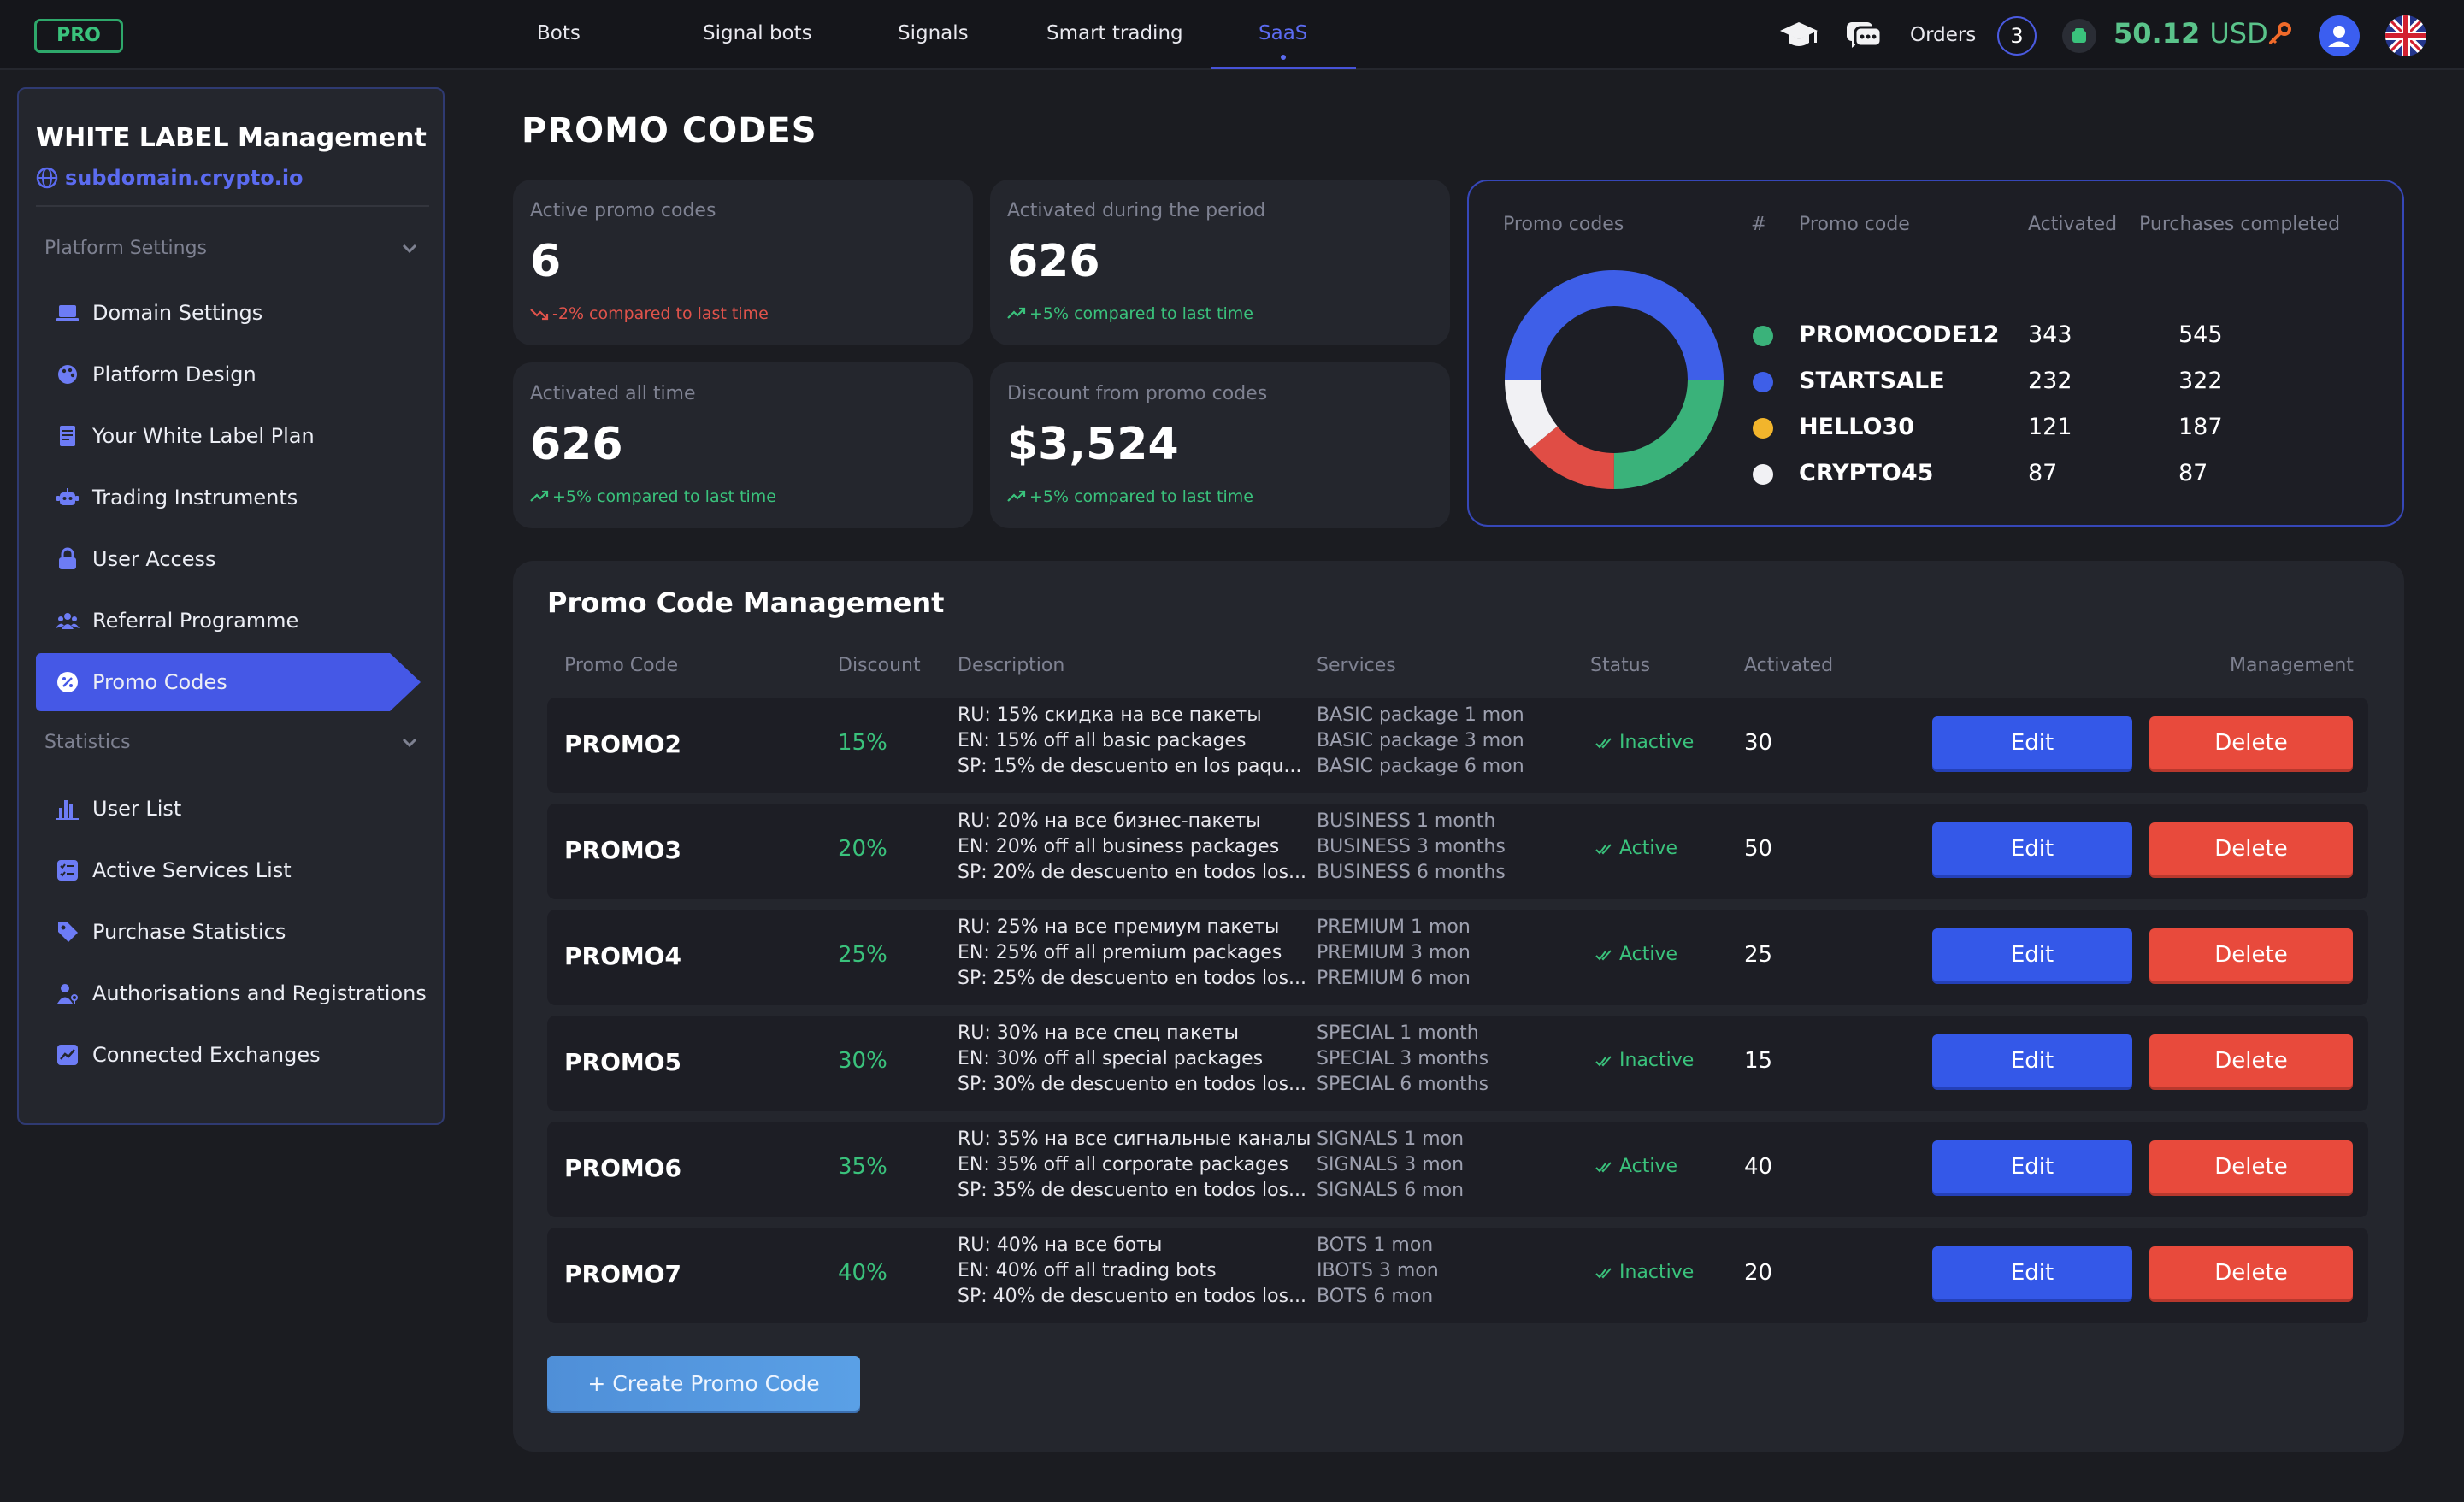 This screenshot has width=2464, height=1502. Describe the element at coordinates (2079, 36) in the screenshot. I see `wallet-icon` at that location.